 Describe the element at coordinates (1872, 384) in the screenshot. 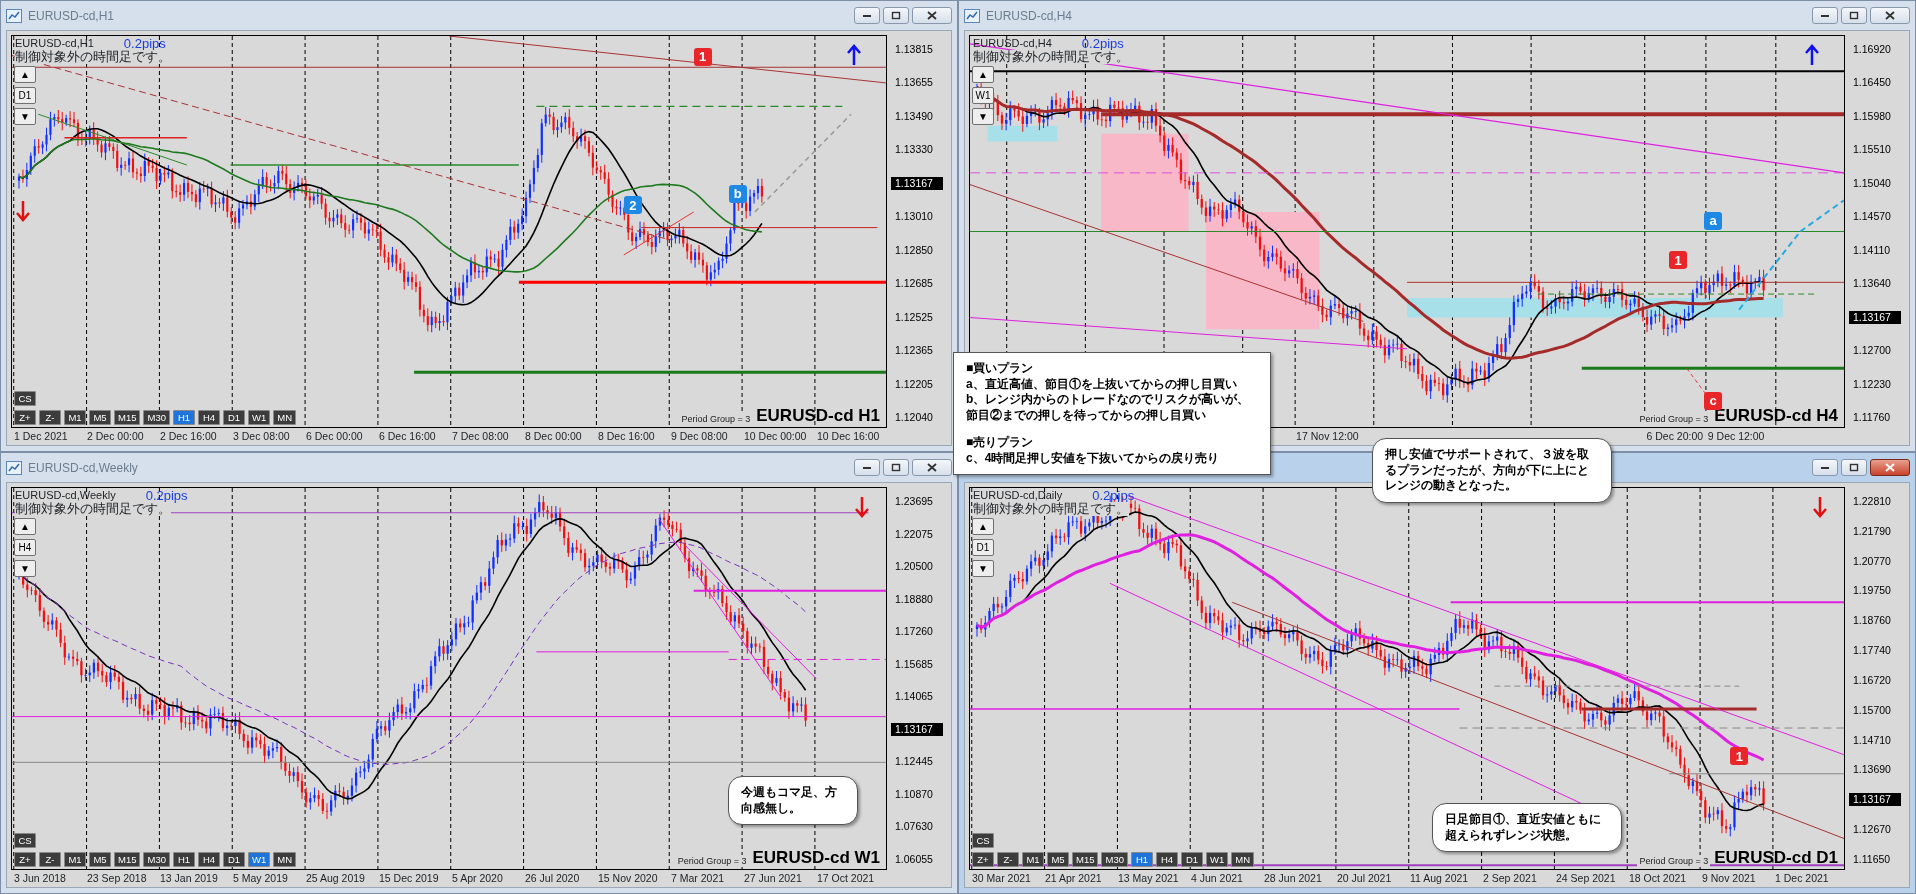

I see `price-label: 1.12230` at that location.